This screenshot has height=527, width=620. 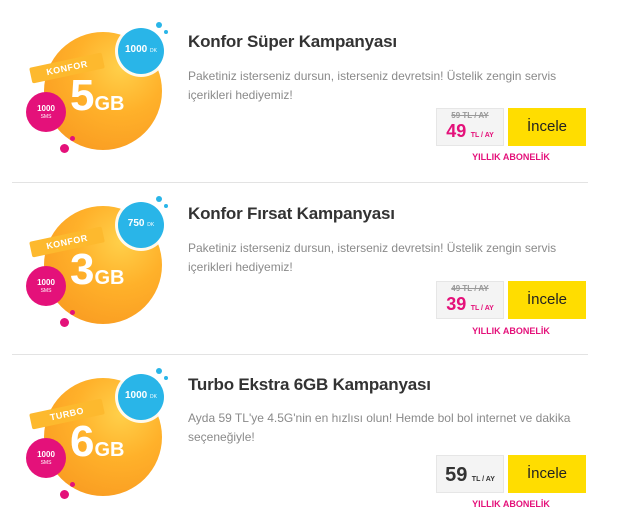 What do you see at coordinates (292, 41) in the screenshot?
I see `campaign-title: Konfor Süper Kampanyası` at bounding box center [292, 41].